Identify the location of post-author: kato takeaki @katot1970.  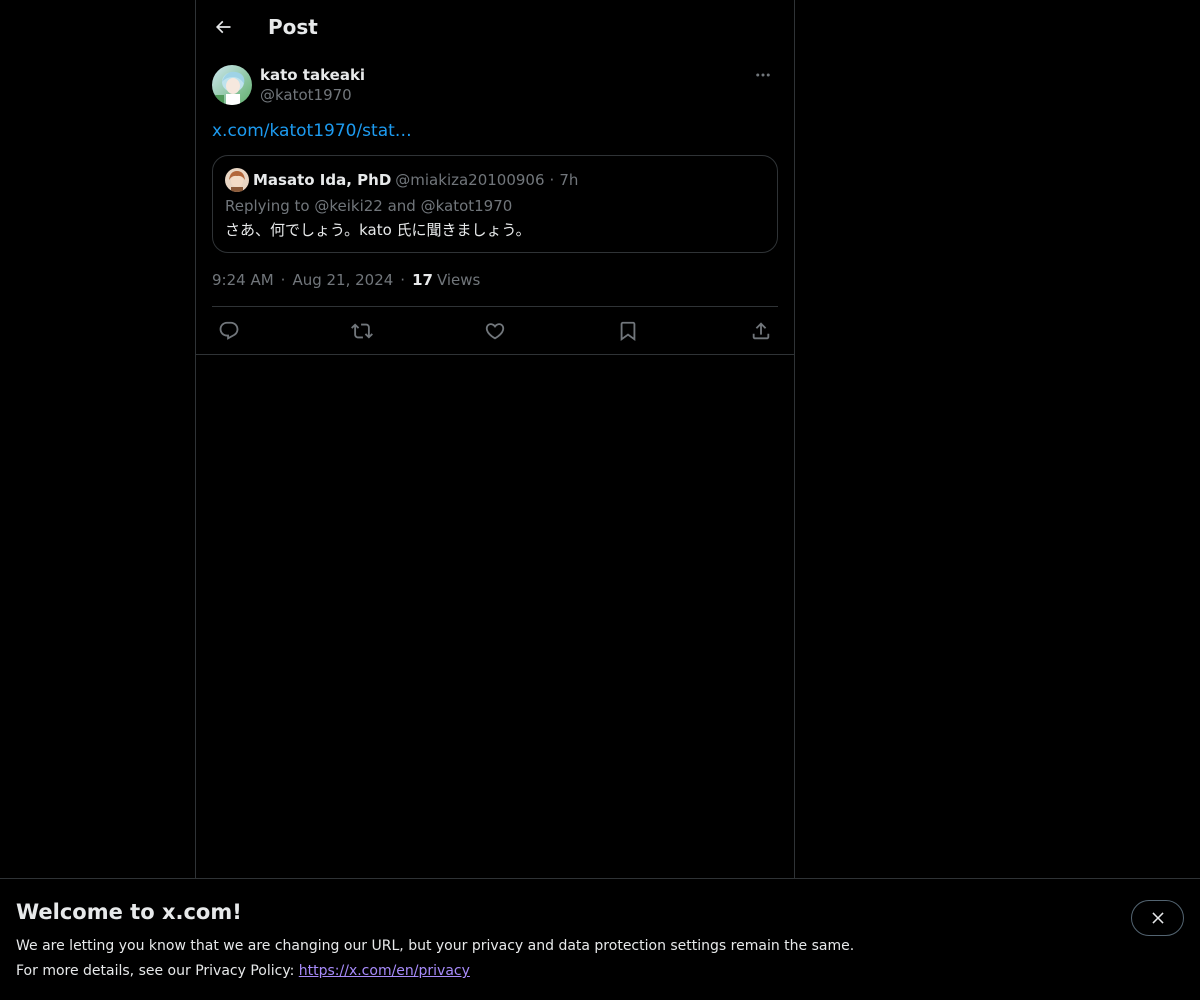
(495, 86).